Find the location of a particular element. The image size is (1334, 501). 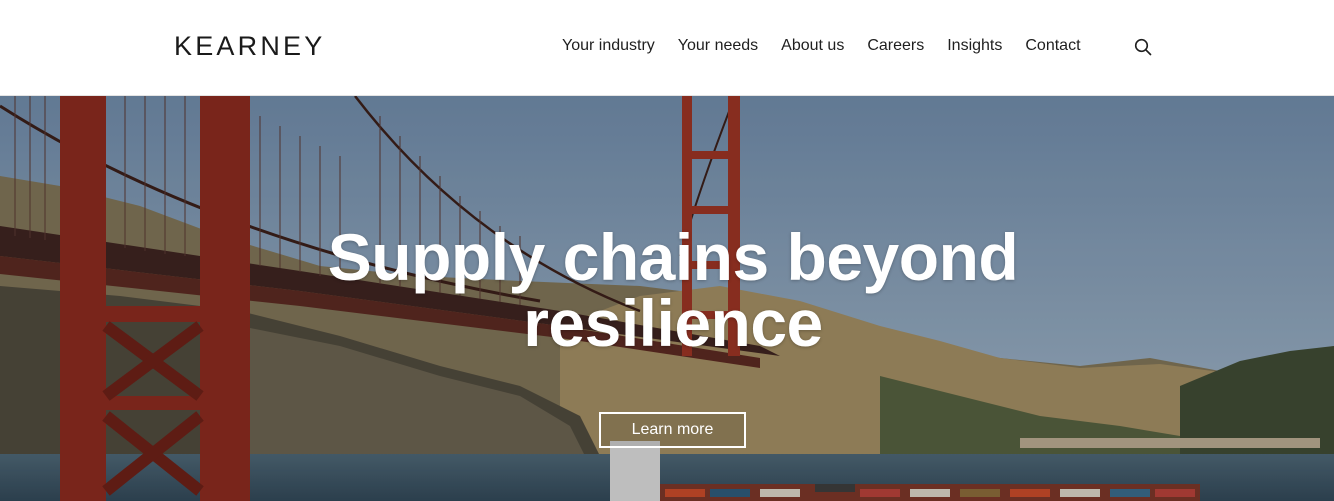

learn-more-button: Learn more is located at coordinates (672, 430).